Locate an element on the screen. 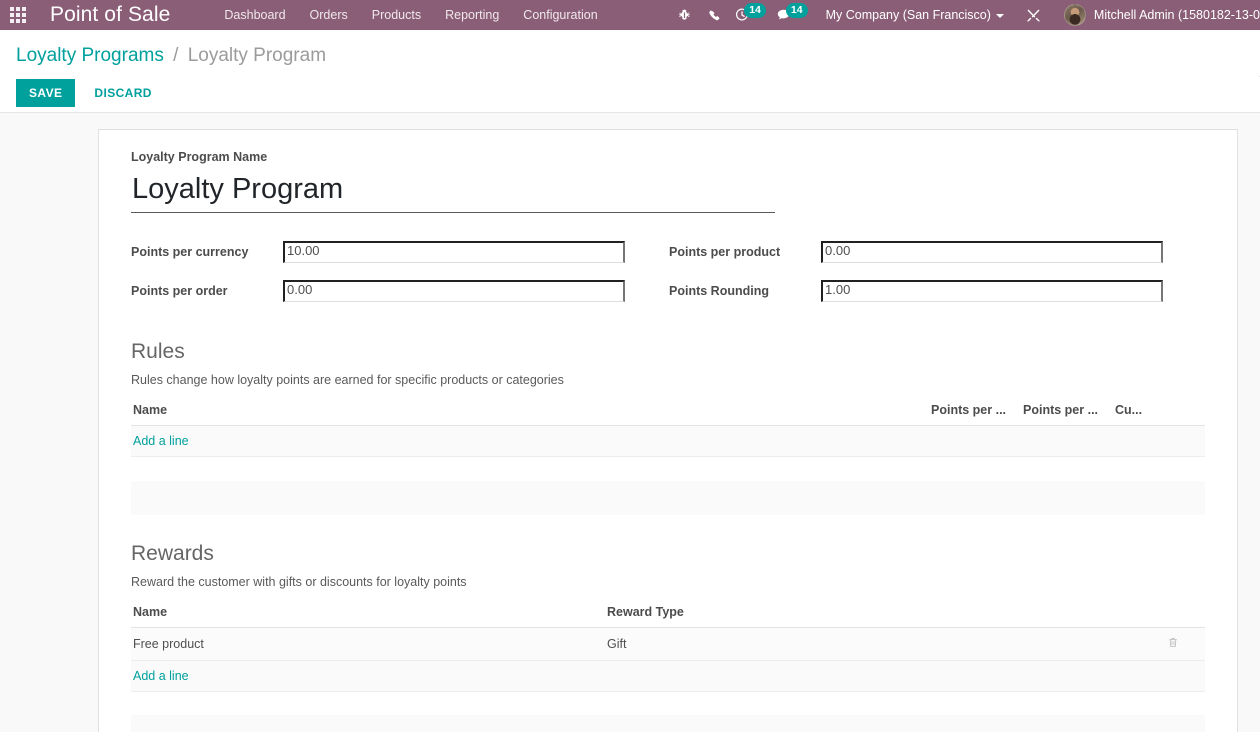 Image resolution: width=1260 pixels, height=732 pixels. trash-icon is located at coordinates (1173, 644).